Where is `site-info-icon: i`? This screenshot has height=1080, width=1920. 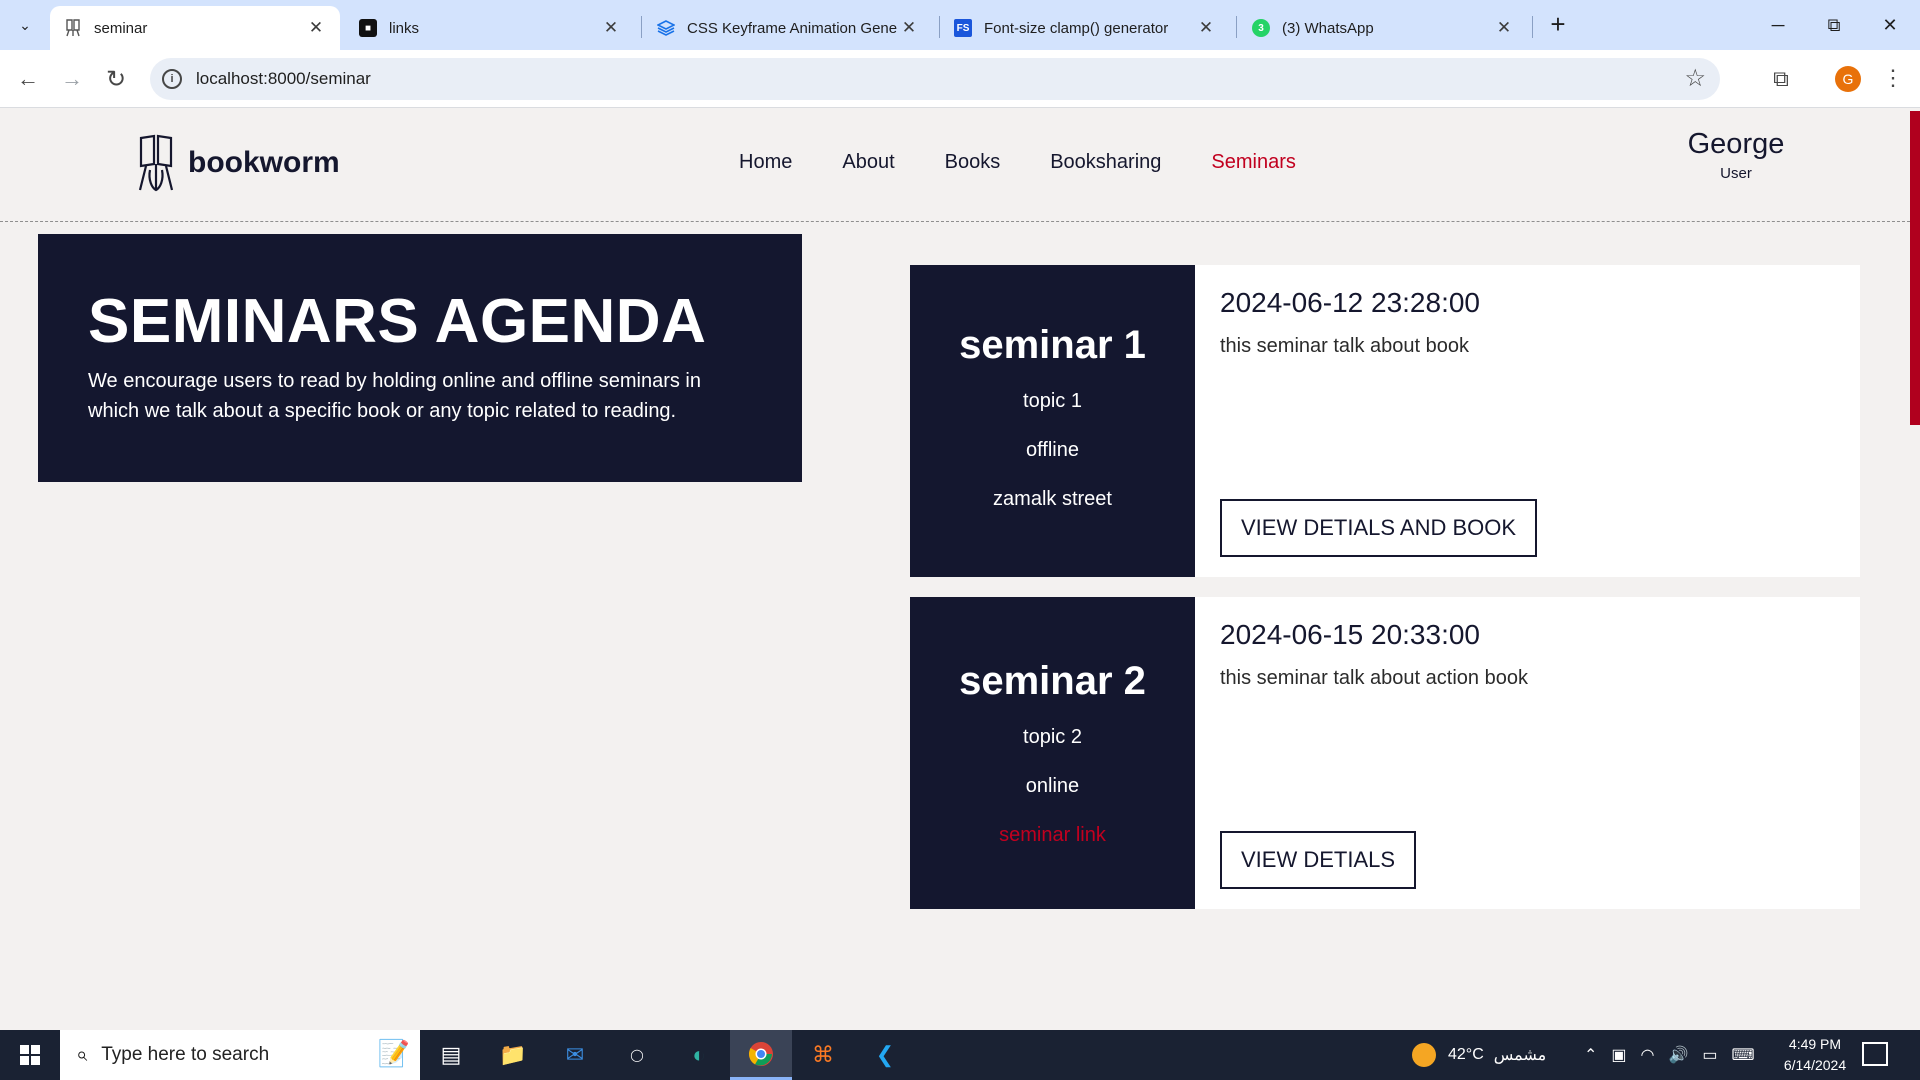
site-info-icon: i is located at coordinates (172, 79).